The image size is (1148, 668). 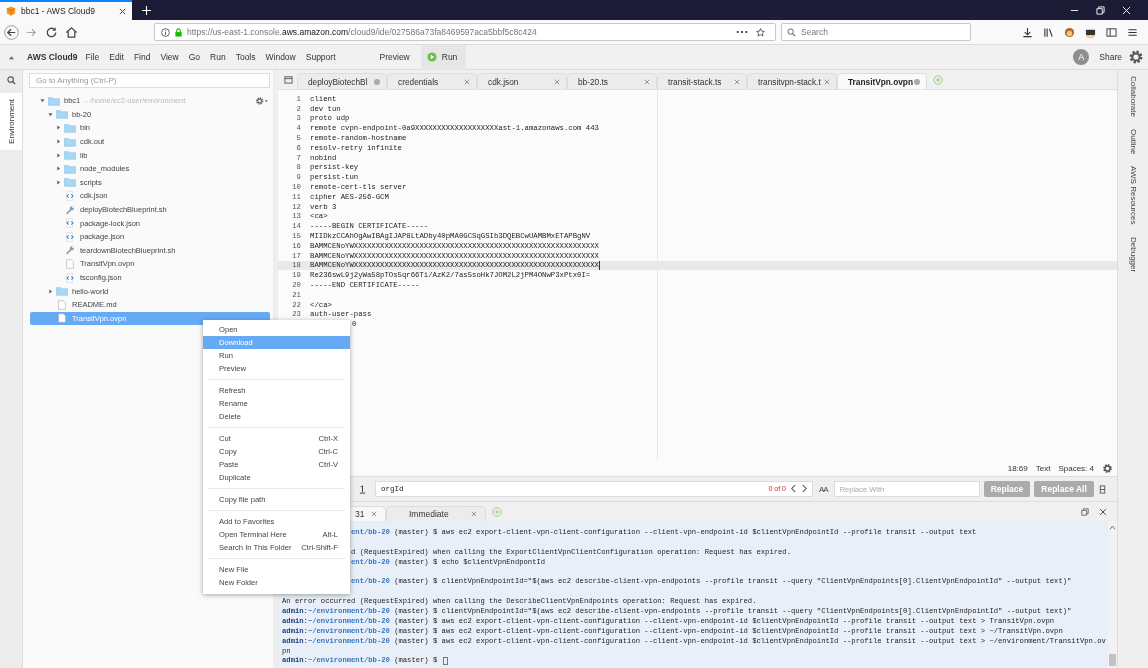 What do you see at coordinates (465, 32) in the screenshot?
I see `address-bar: https://us-east-1.console.aws.amazon.com/cloud9/ide/027586a73fa8469597aca5bbf5c8c424` at bounding box center [465, 32].